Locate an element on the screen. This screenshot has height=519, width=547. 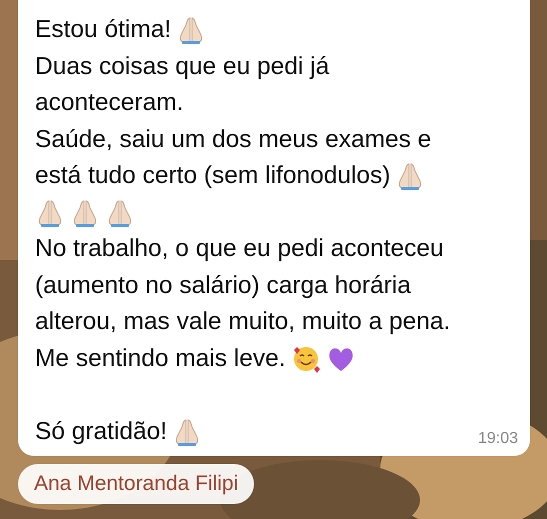
message-line: Só gratidão! is located at coordinates (101, 432).